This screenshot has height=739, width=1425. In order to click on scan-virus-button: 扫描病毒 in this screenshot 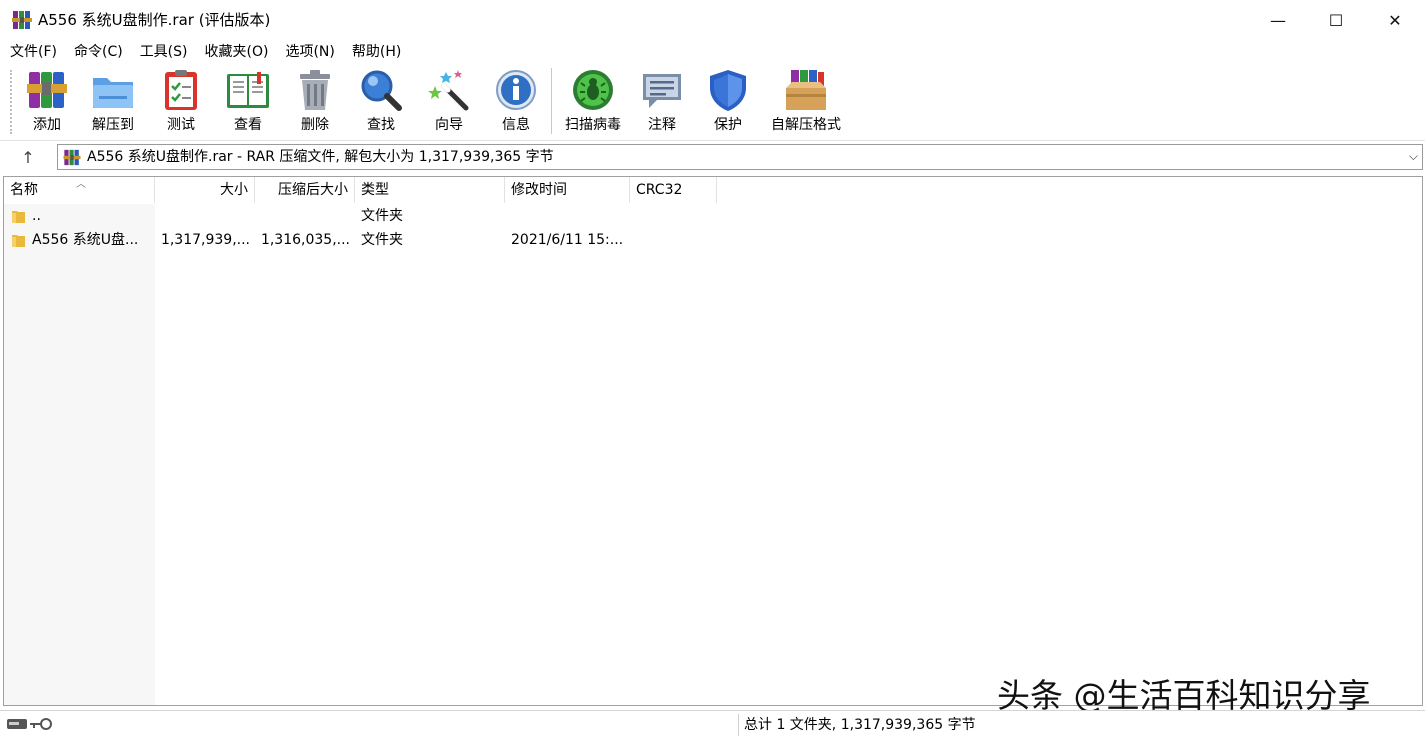, I will do `click(593, 103)`.